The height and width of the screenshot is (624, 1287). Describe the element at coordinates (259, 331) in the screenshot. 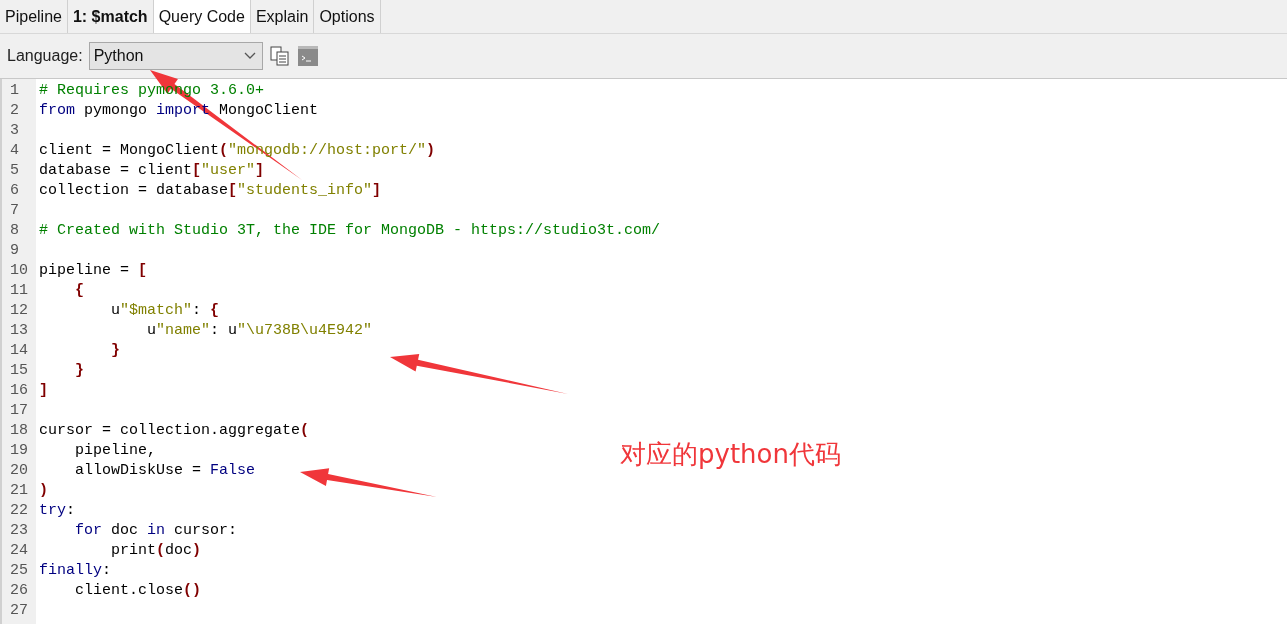

I see `code-line: u"name": u"\u738B\u4E942"` at that location.